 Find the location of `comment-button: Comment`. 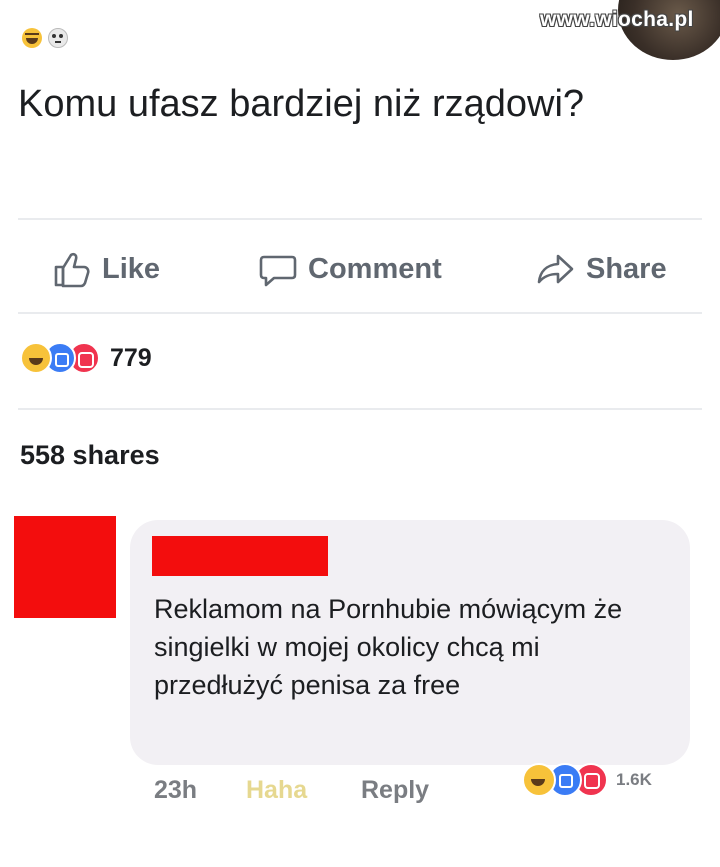

comment-button: Comment is located at coordinates (350, 269).